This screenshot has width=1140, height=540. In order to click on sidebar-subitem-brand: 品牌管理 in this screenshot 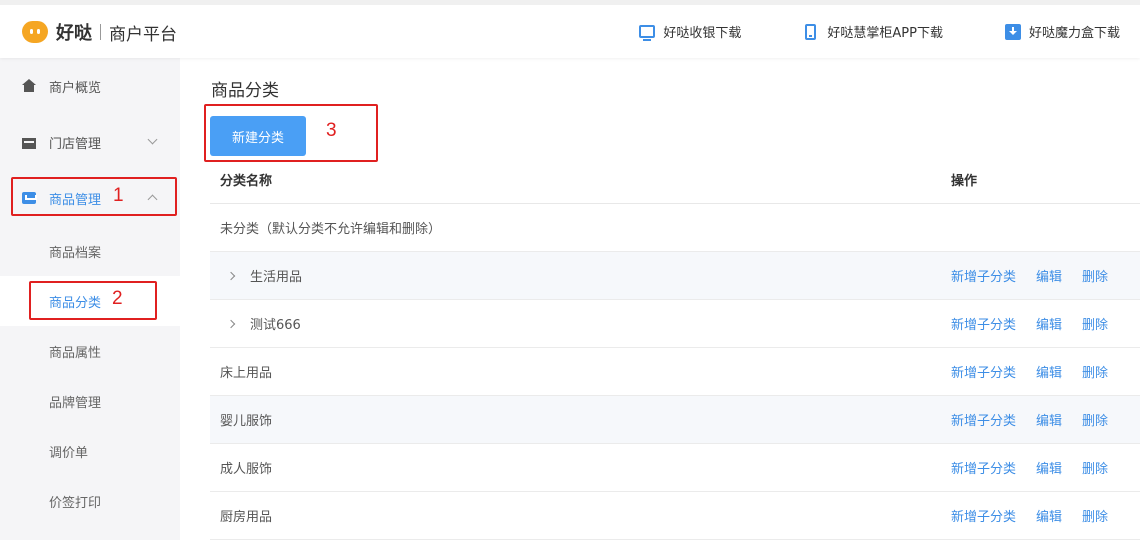, I will do `click(90, 401)`.